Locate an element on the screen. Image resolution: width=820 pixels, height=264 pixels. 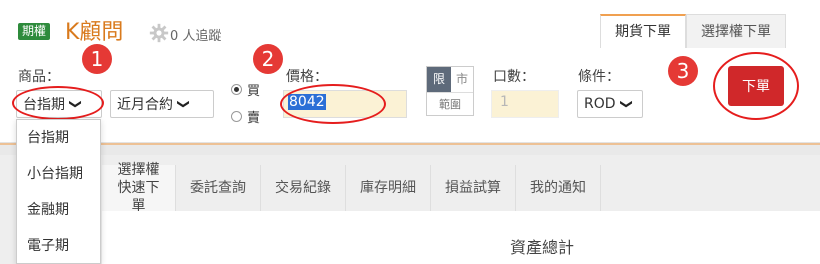
contract-select-value: 近月合約 is located at coordinates (145, 105).